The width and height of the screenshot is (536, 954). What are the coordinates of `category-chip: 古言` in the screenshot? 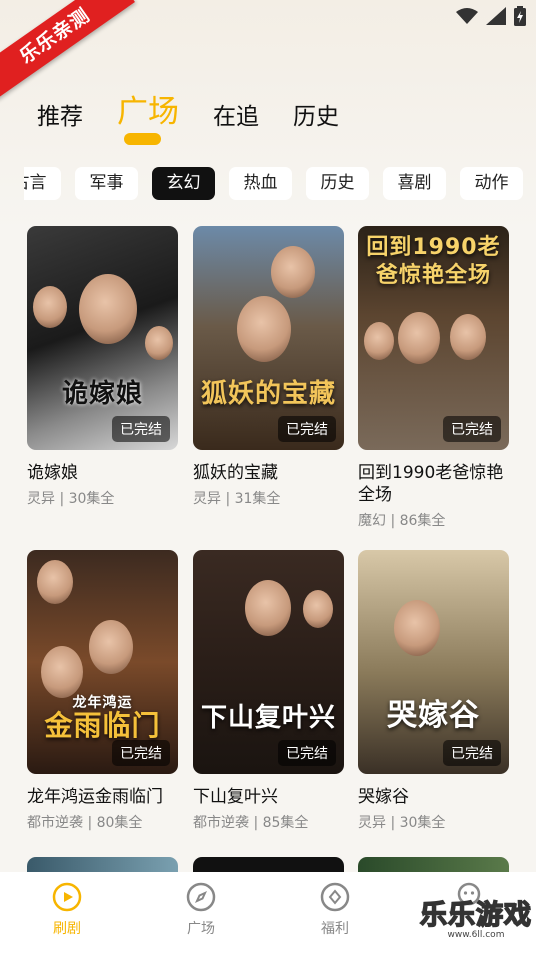 It's located at (42, 183).